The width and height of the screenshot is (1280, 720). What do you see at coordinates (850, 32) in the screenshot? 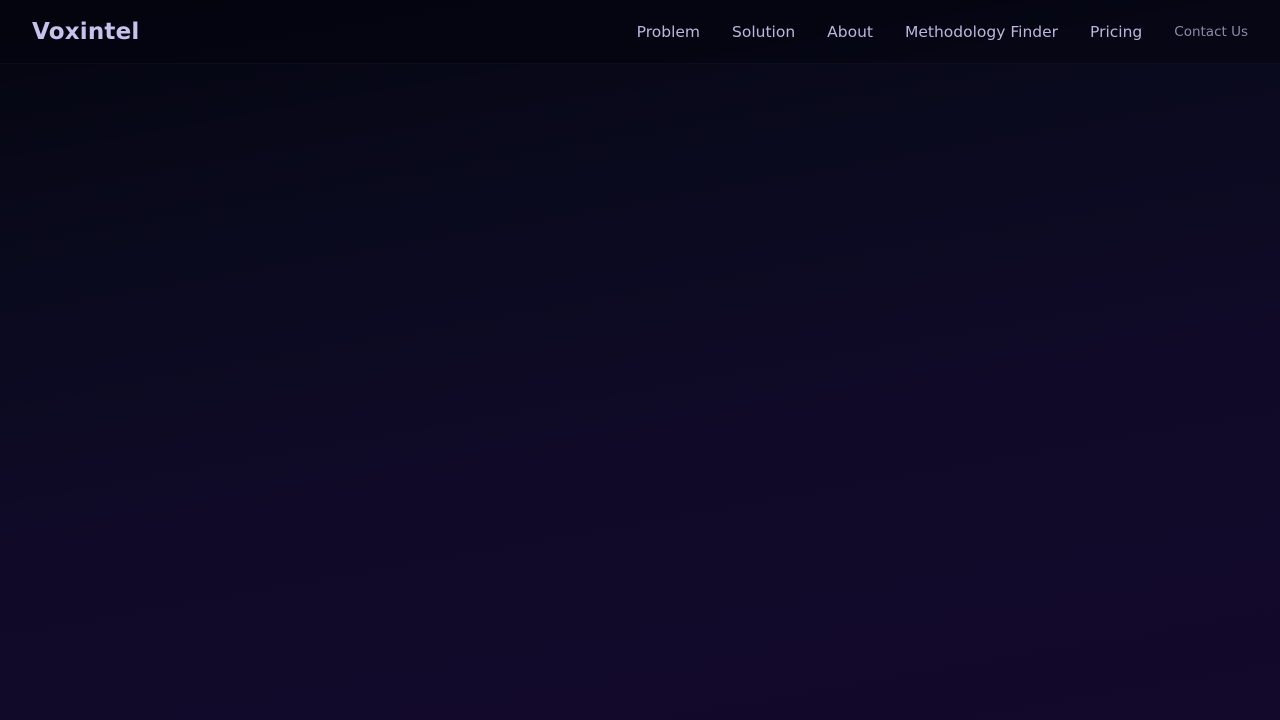
I see `nav-link-about: About` at bounding box center [850, 32].